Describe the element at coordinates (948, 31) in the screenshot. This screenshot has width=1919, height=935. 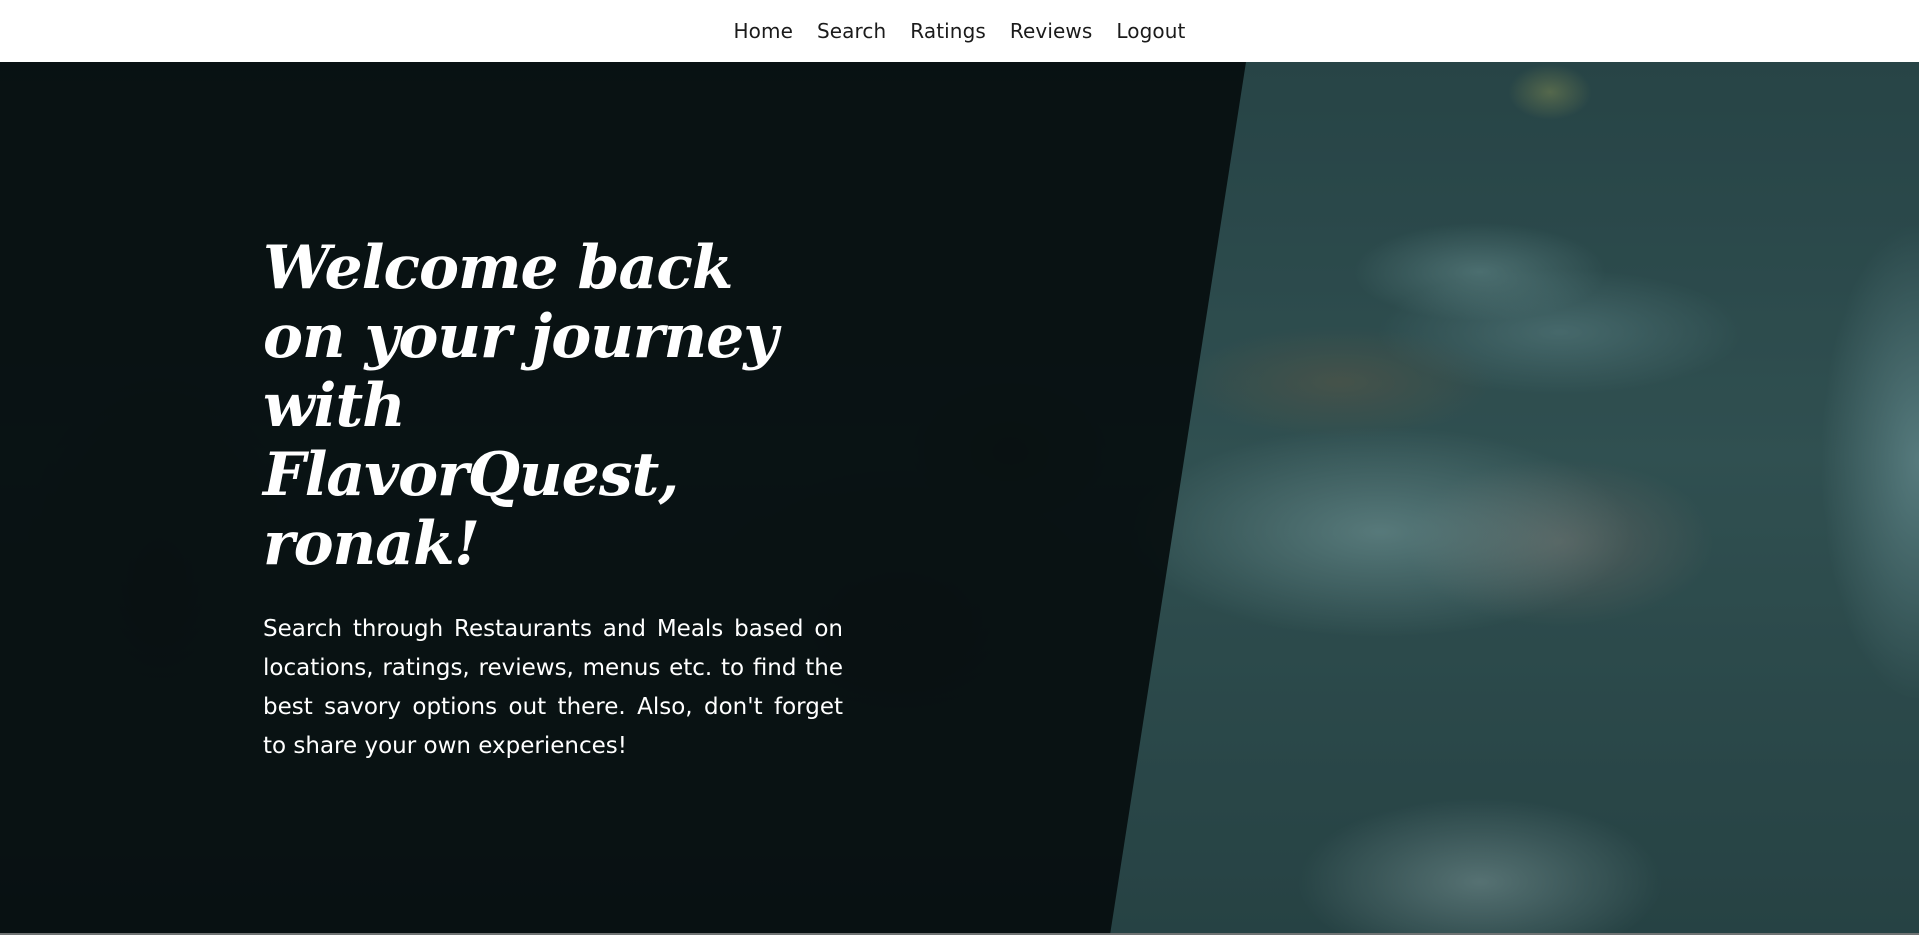
I see `nav-ratings-link: Ratings` at that location.